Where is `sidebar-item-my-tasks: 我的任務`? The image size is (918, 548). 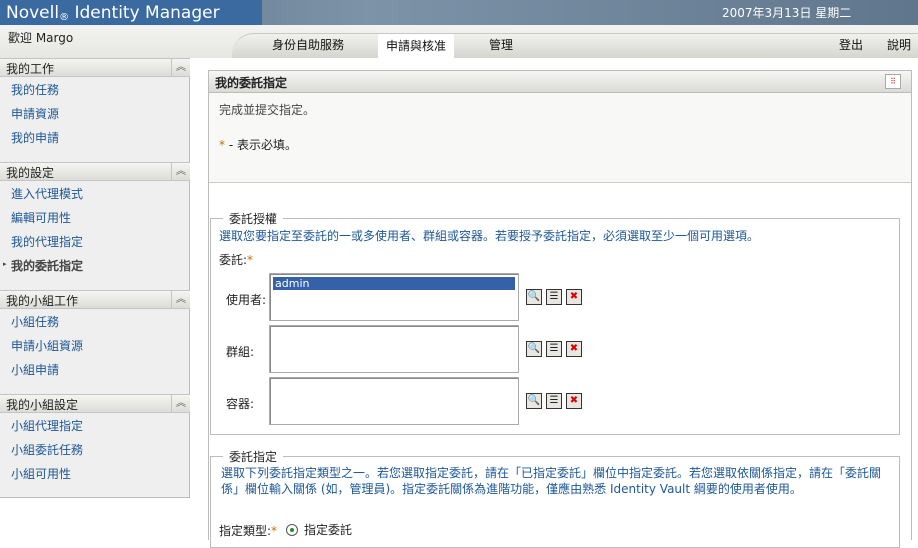
sidebar-item-my-tasks: 我的任務 is located at coordinates (35, 89).